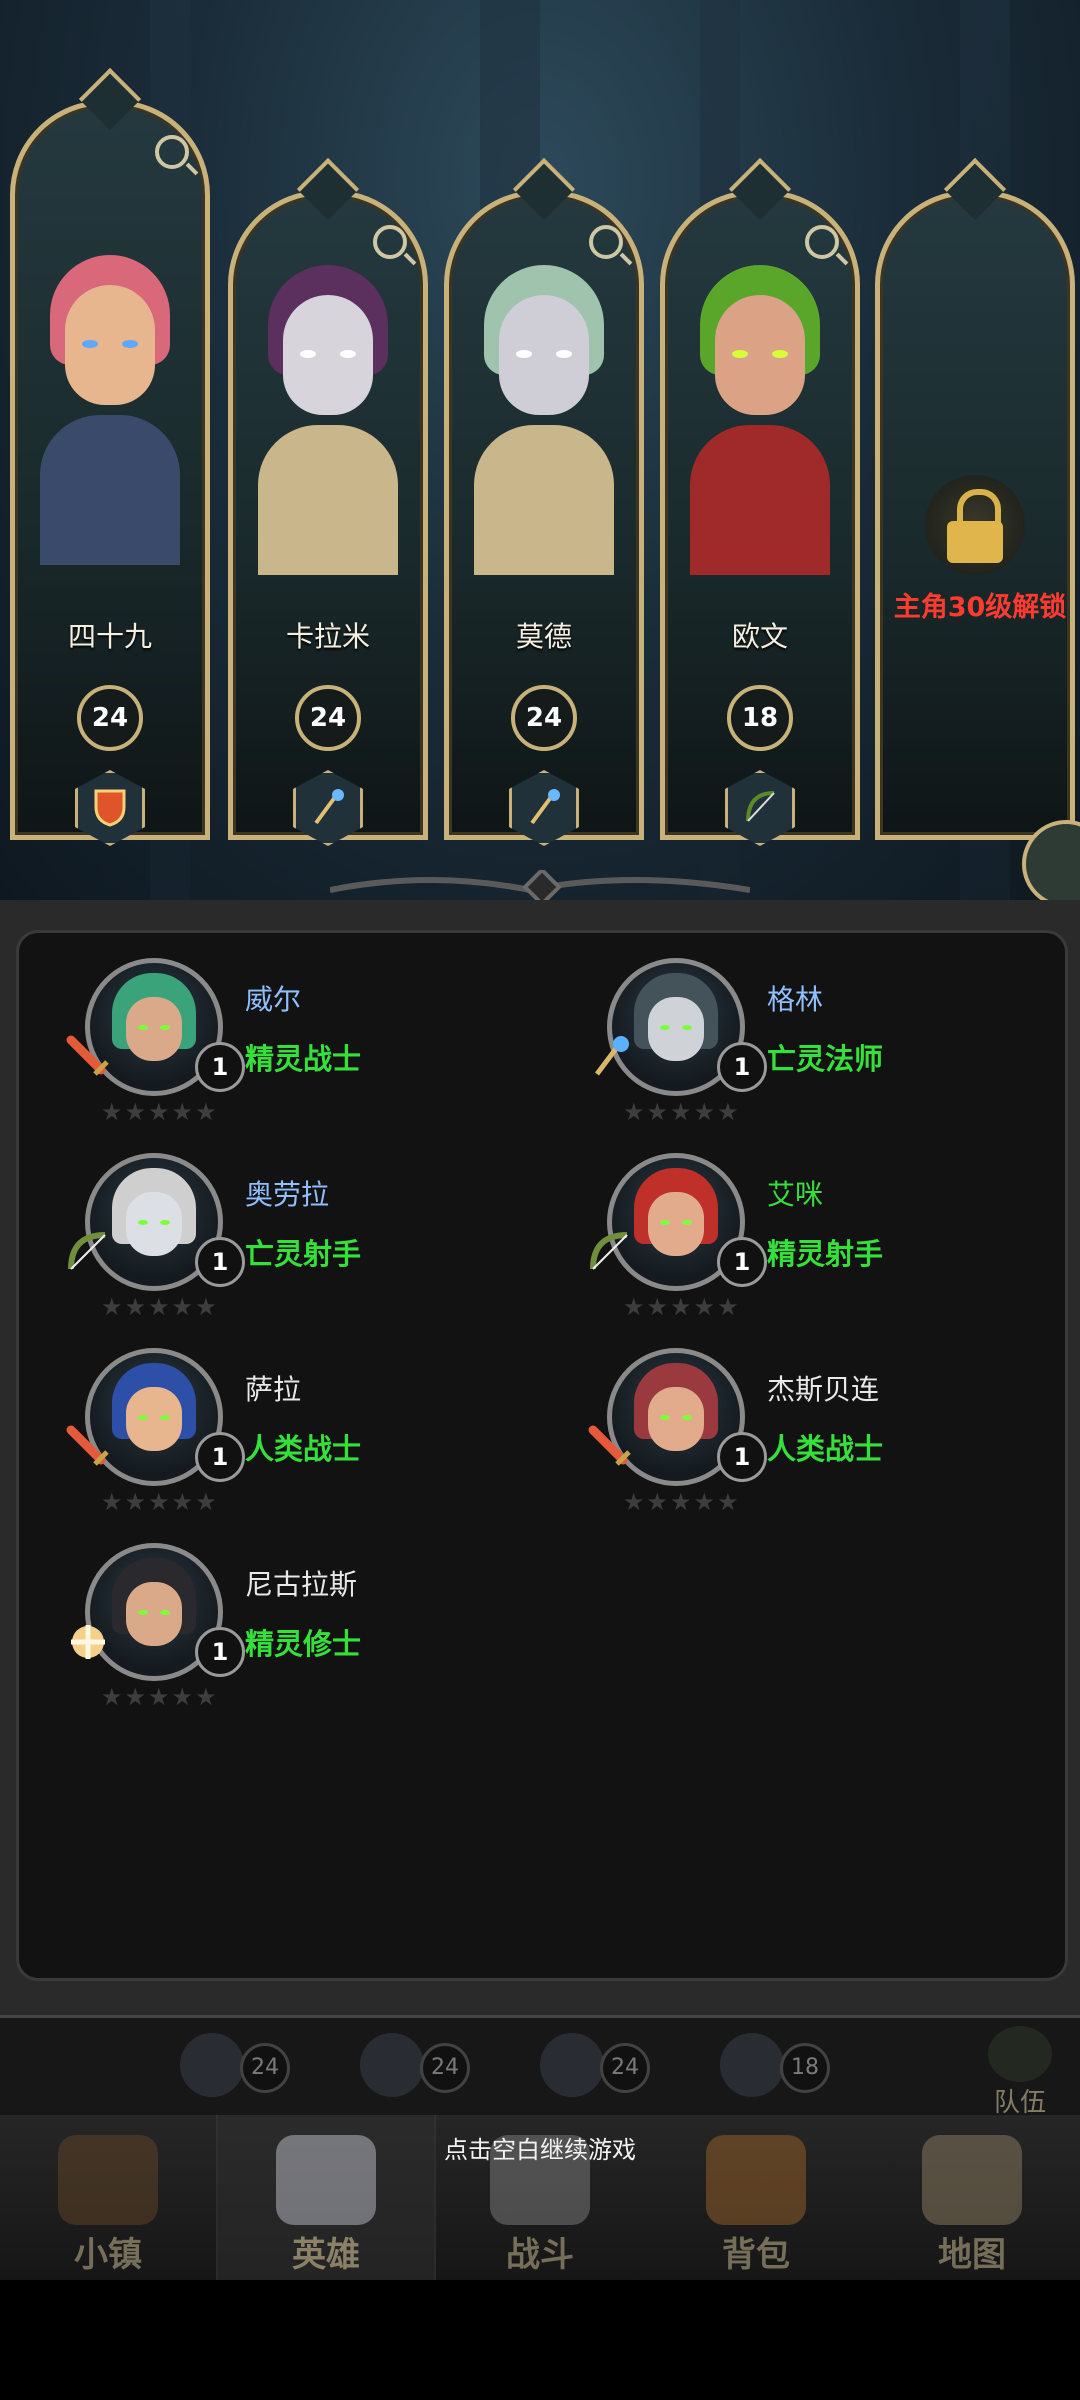 The image size is (1080, 2400). Describe the element at coordinates (301, 1584) in the screenshot. I see `hero-name: 尼古拉斯` at that location.